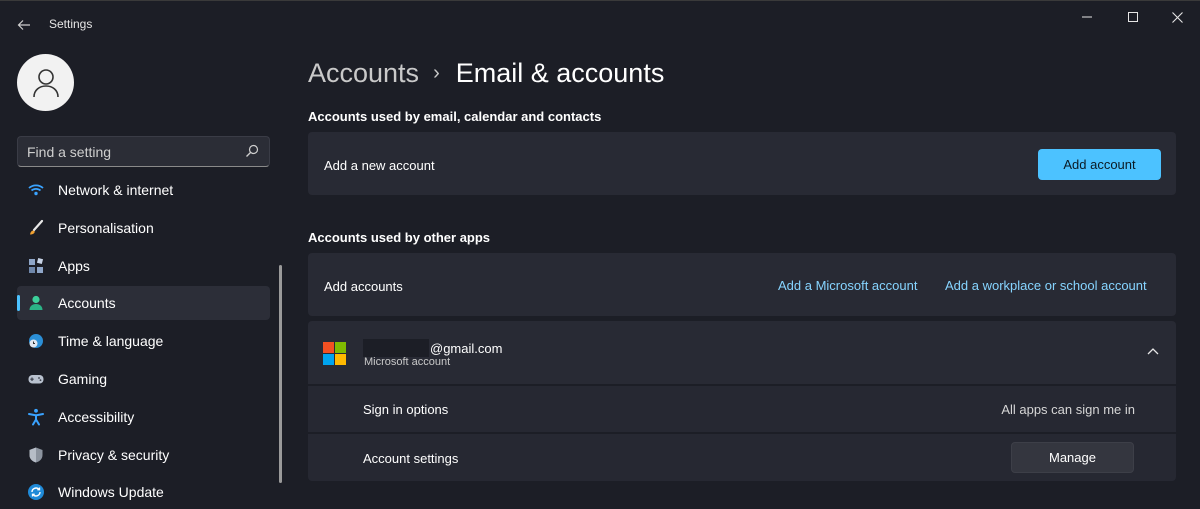 The image size is (1200, 509). I want to click on sidebar-item-label: Time & language, so click(111, 341).